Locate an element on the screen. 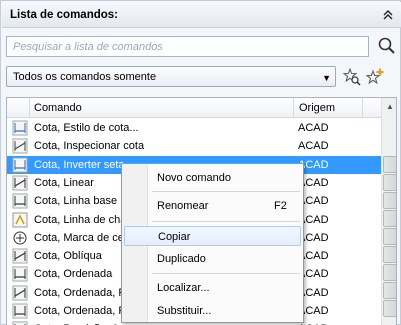  menu-item-label: Renomear is located at coordinates (183, 206).